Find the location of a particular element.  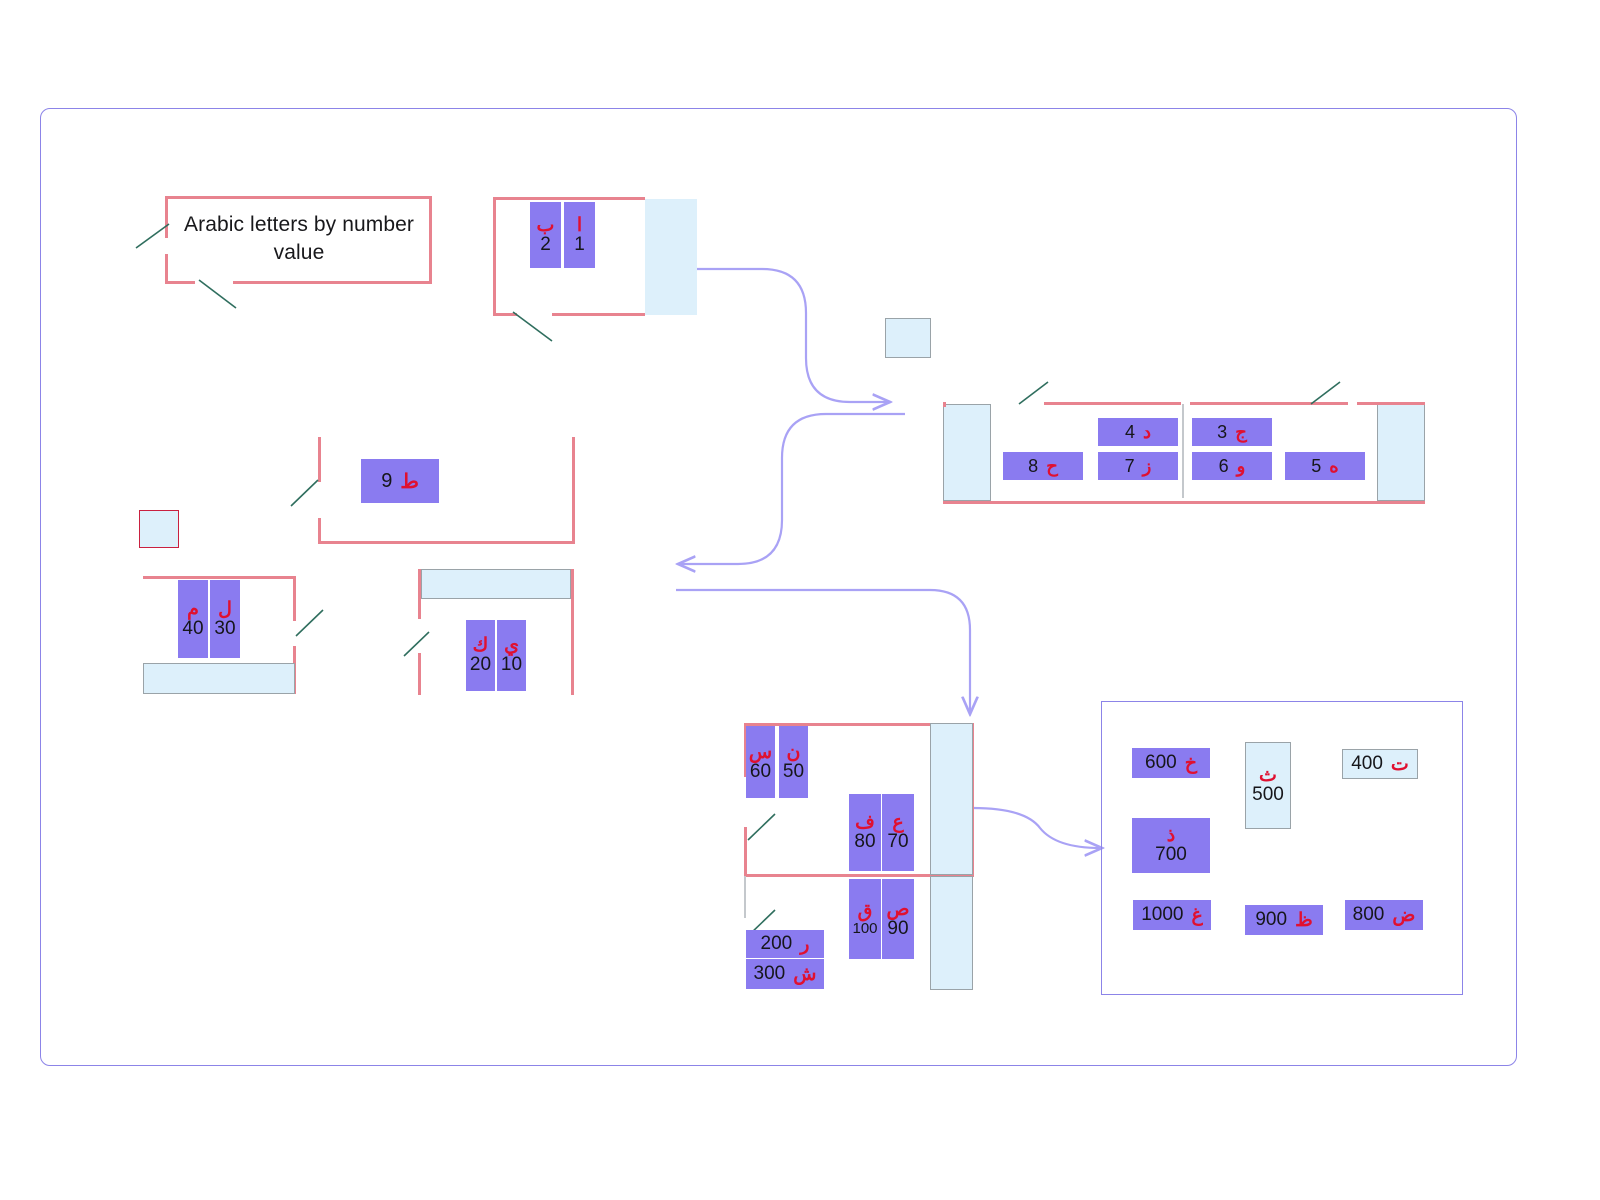

chip-letter-value: 200 is located at coordinates (776, 943).